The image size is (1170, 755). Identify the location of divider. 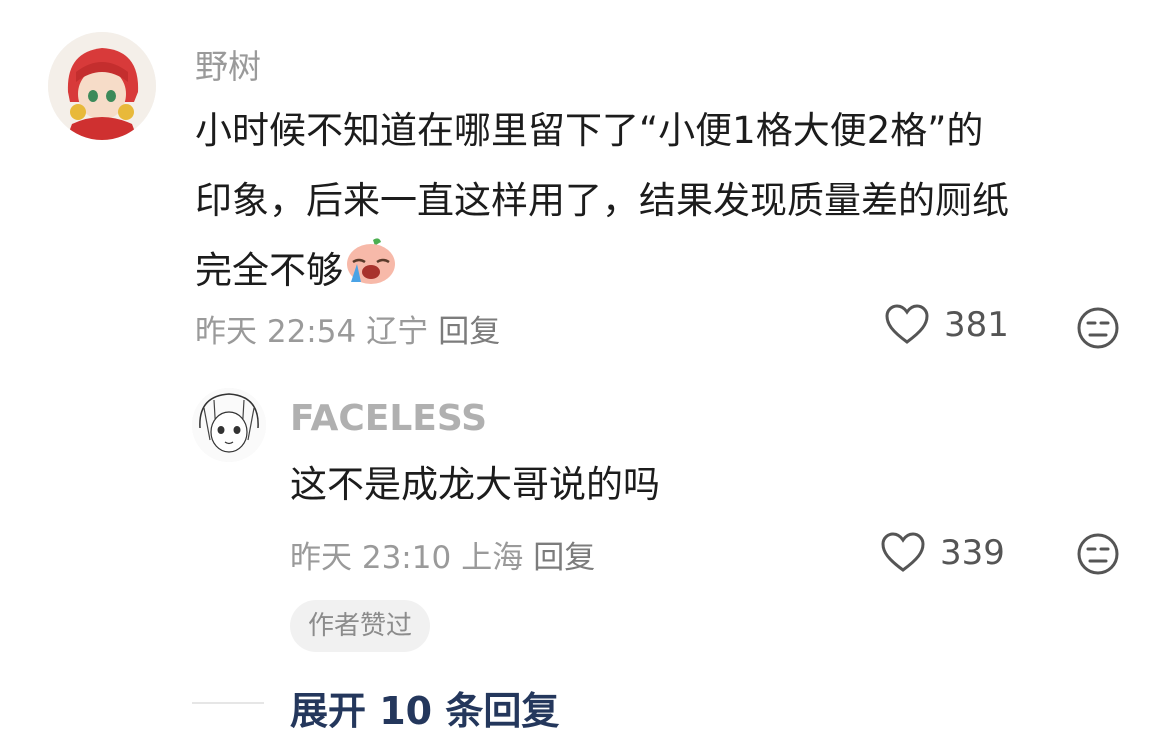
(228, 703).